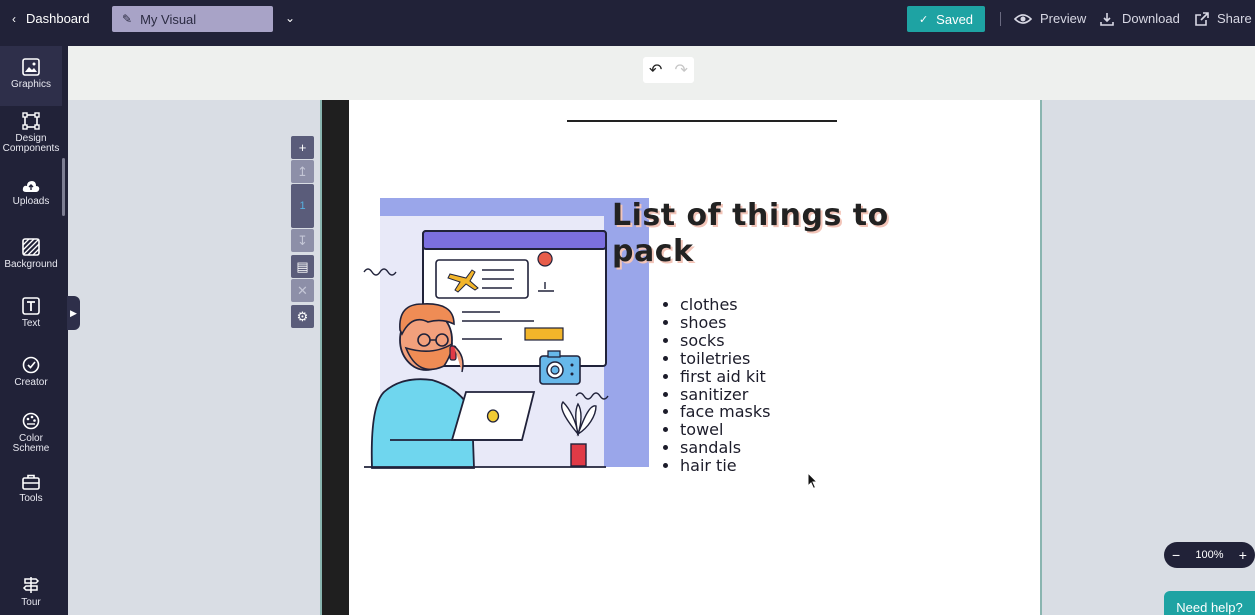 The height and width of the screenshot is (615, 1255). I want to click on sidebar-item-uploads: Uploads, so click(31, 199).